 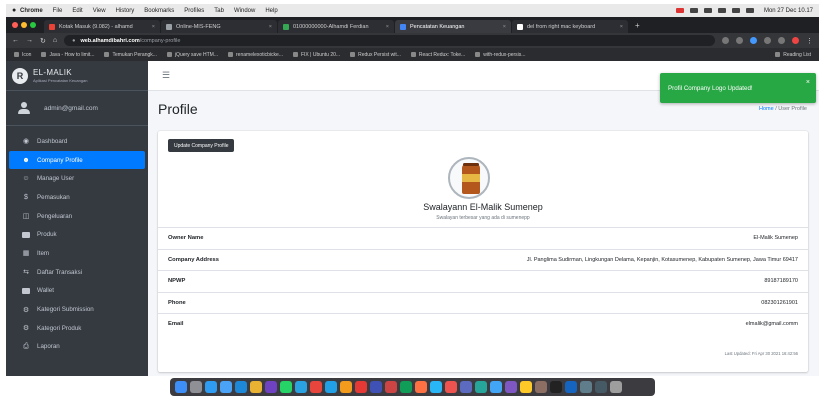 What do you see at coordinates (739, 40) in the screenshot?
I see `star-icon` at bounding box center [739, 40].